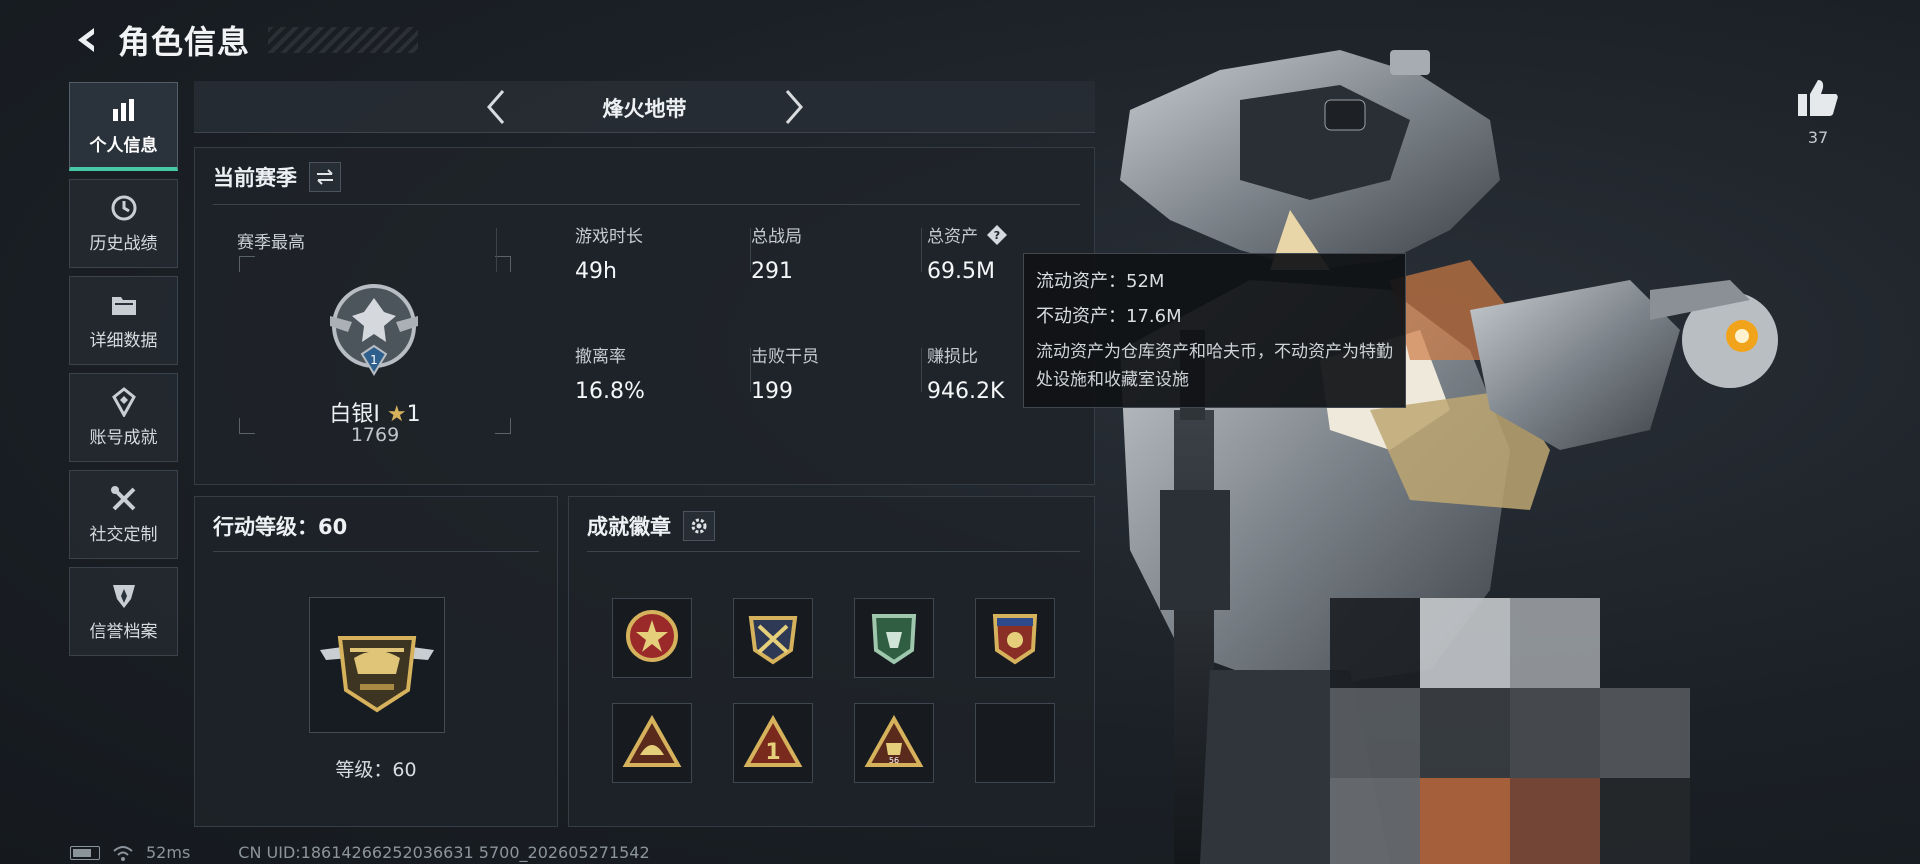 This screenshot has height=864, width=1920. What do you see at coordinates (123, 341) in the screenshot?
I see `sidebar-item-label: 详细数据` at bounding box center [123, 341].